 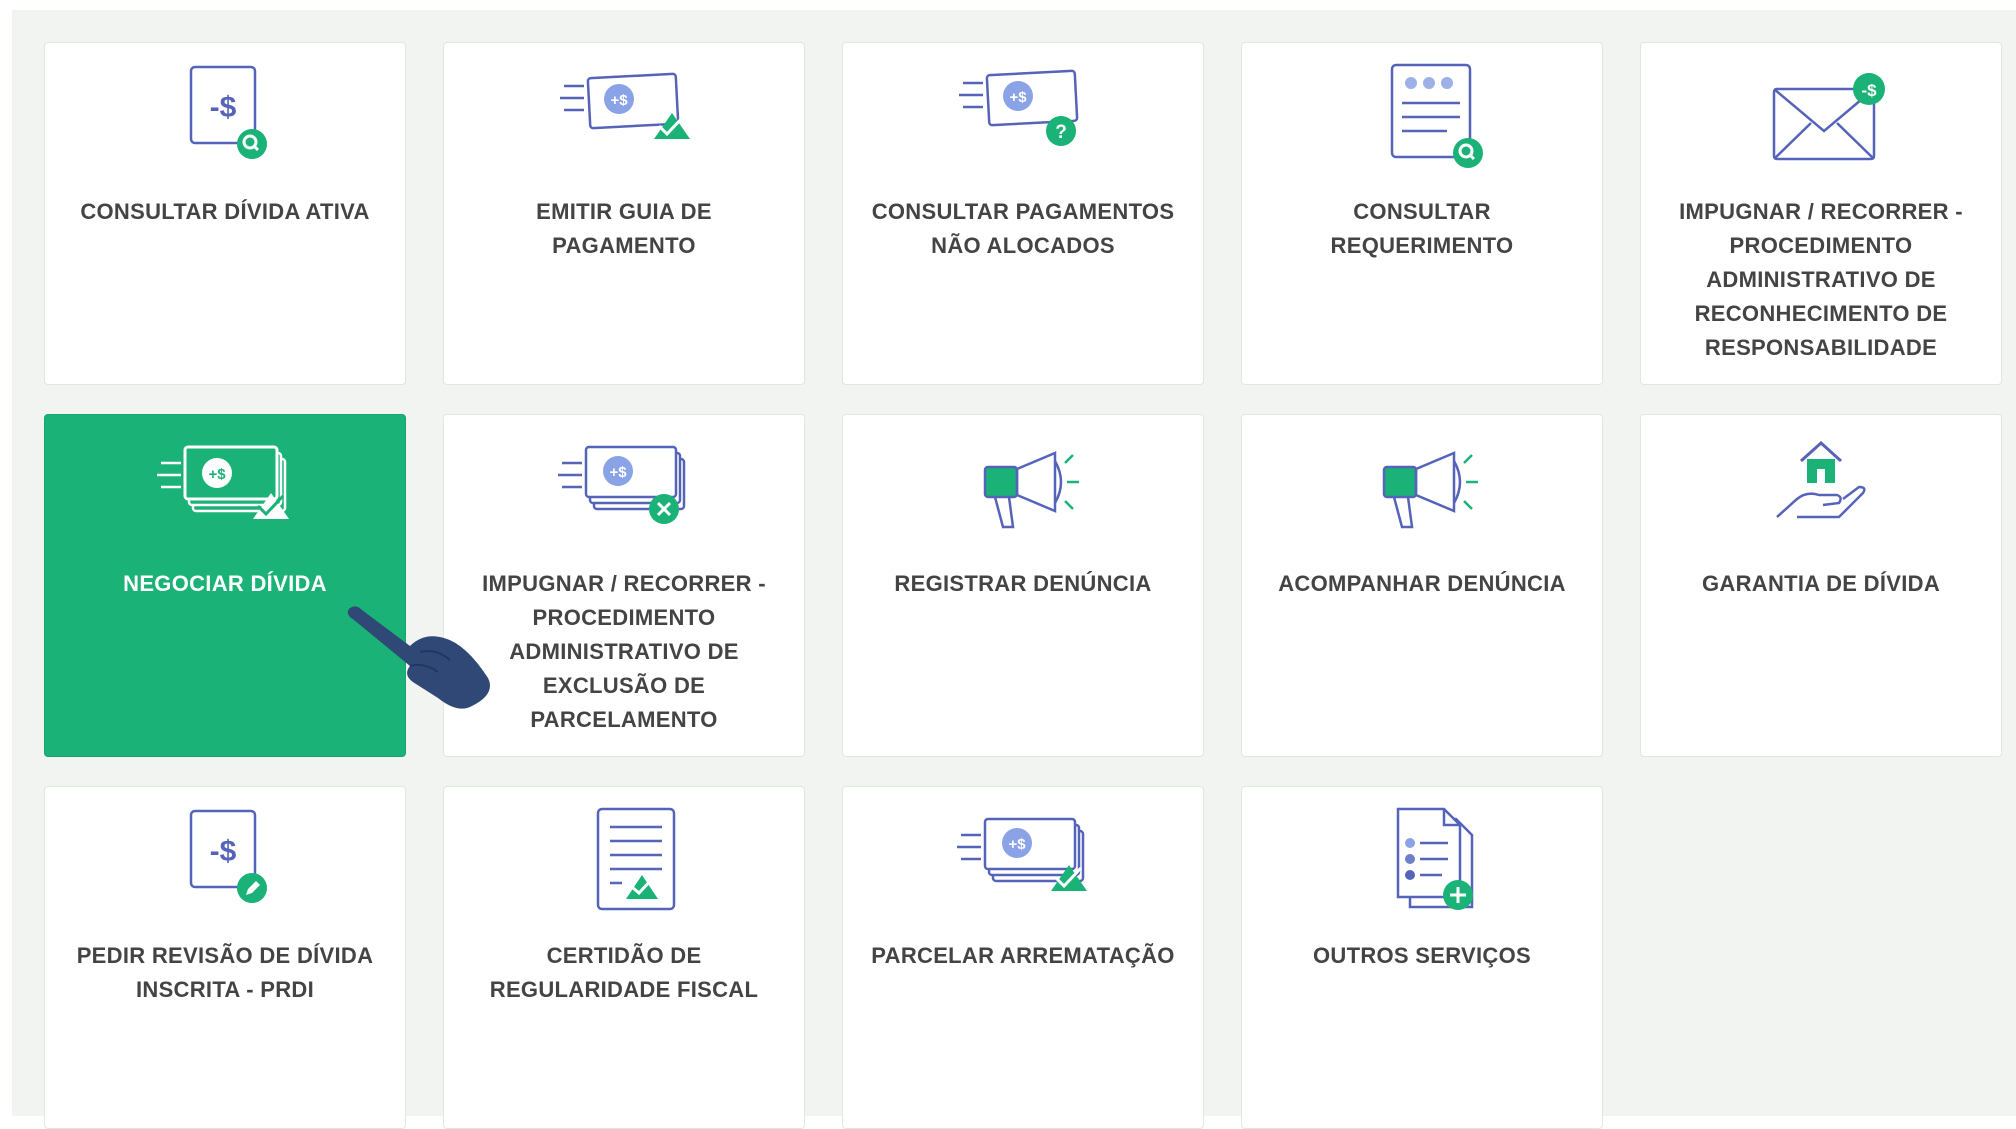 What do you see at coordinates (1821, 488) in the screenshot?
I see `house-in-hand-icon` at bounding box center [1821, 488].